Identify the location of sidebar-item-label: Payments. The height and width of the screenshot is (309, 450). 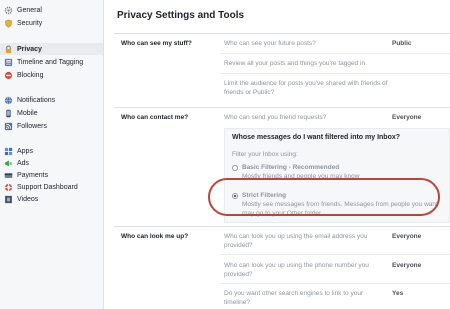
(33, 175).